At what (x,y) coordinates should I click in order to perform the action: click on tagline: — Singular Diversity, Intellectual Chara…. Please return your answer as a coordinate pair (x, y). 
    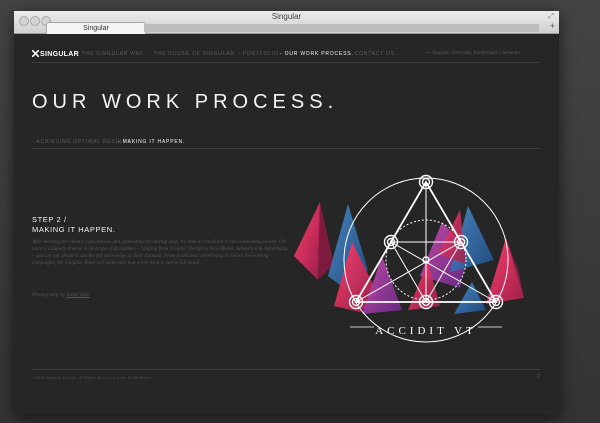
    Looking at the image, I should click on (474, 53).